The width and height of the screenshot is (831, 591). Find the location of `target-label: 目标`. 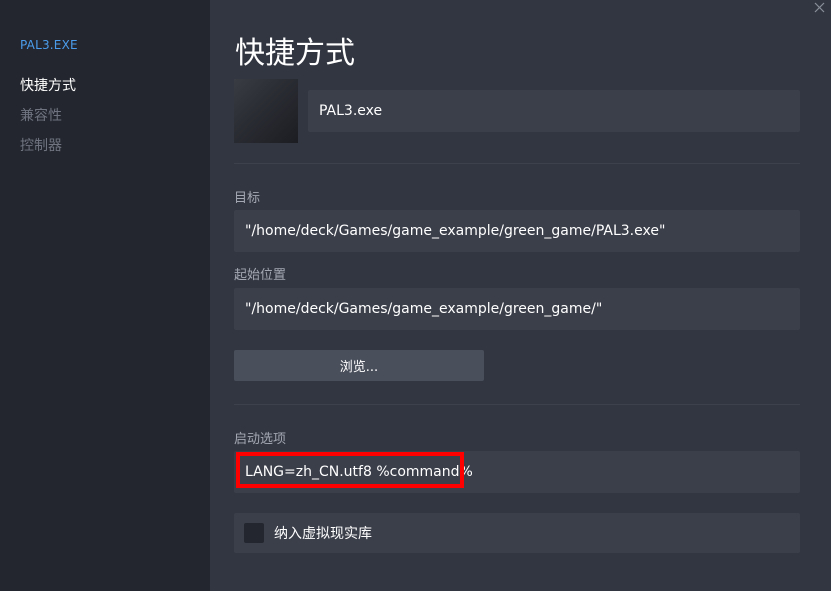

target-label: 目标 is located at coordinates (247, 198).